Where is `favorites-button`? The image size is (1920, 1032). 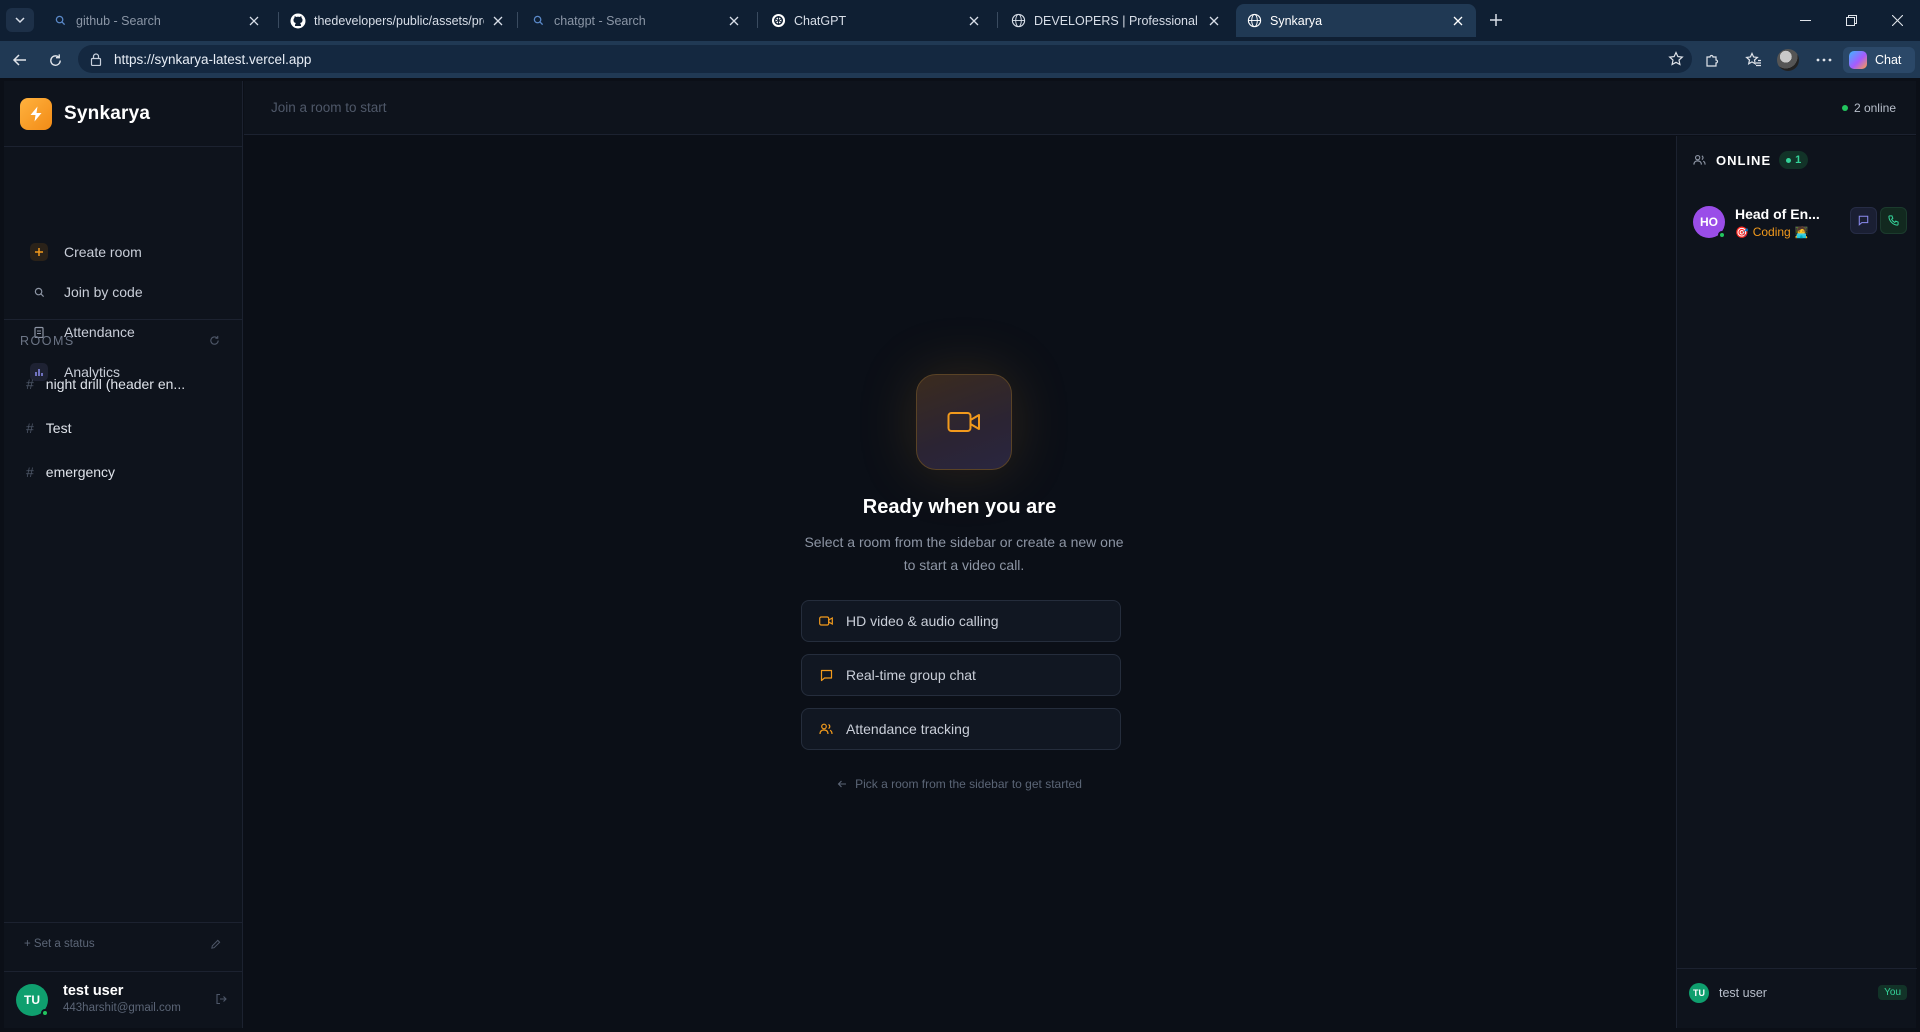 favorites-button is located at coordinates (1753, 60).